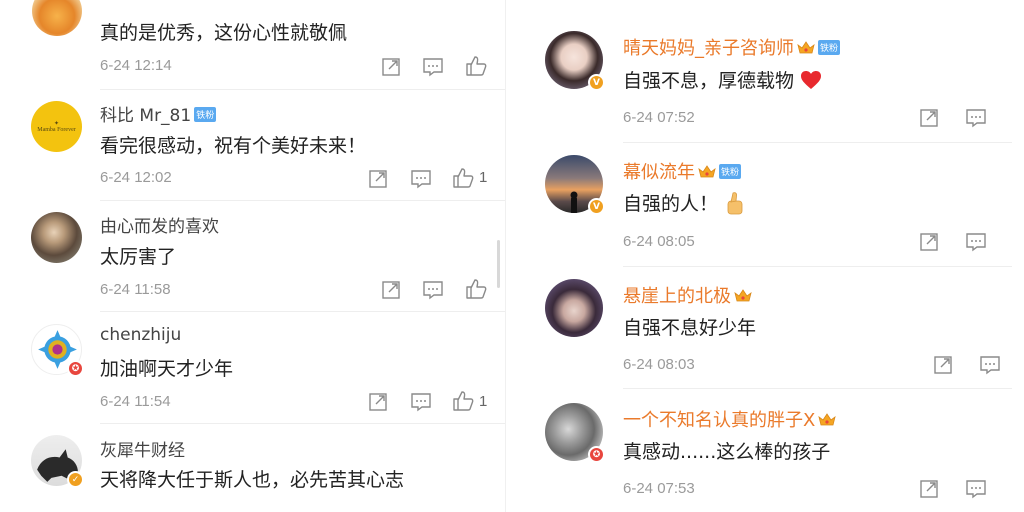 This screenshot has width=1024, height=512. What do you see at coordinates (159, 224) in the screenshot?
I see `comment-author: 由心而发的喜欢` at bounding box center [159, 224].